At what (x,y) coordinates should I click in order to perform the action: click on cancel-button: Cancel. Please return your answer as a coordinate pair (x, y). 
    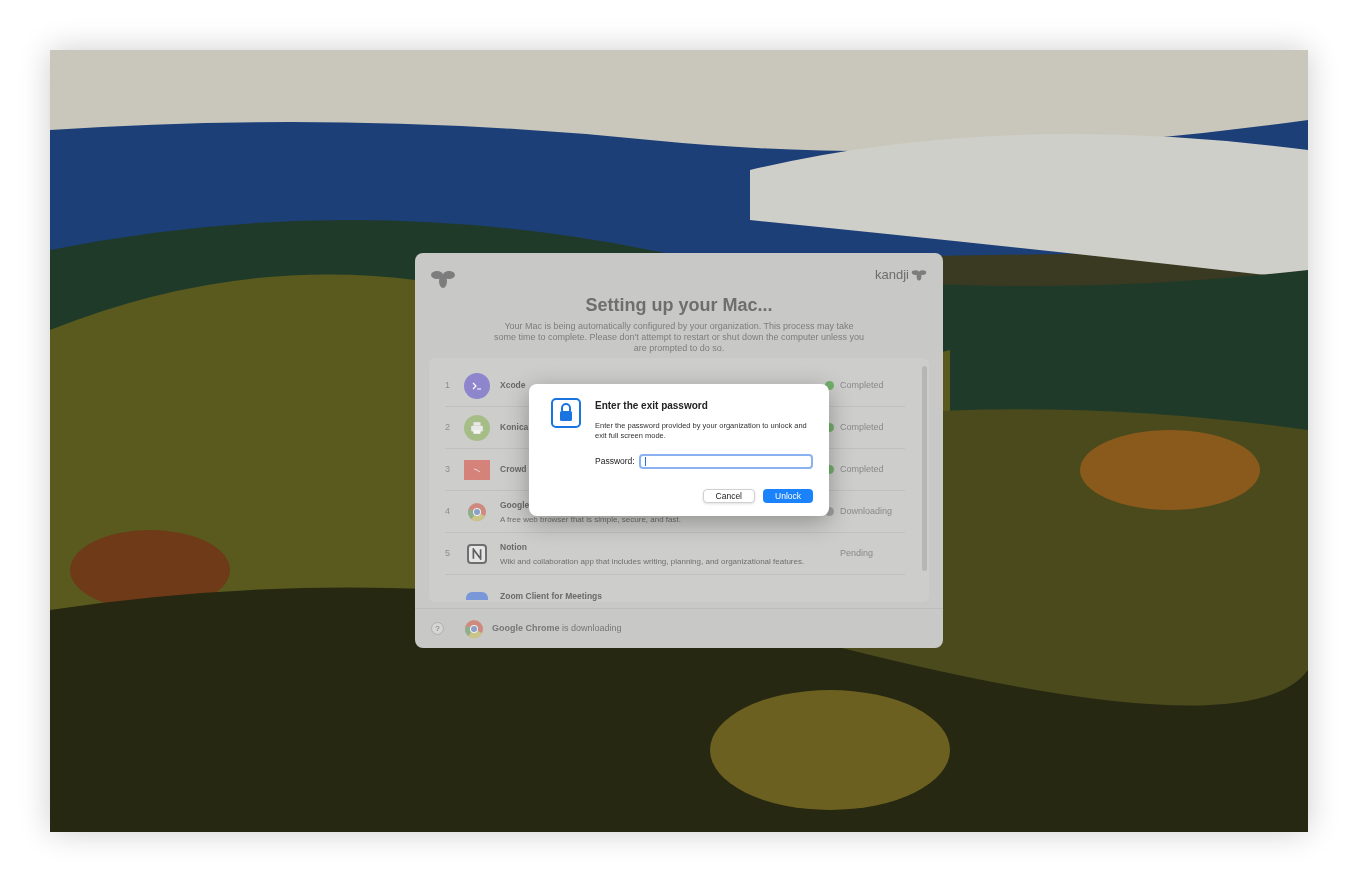
    Looking at the image, I should click on (728, 496).